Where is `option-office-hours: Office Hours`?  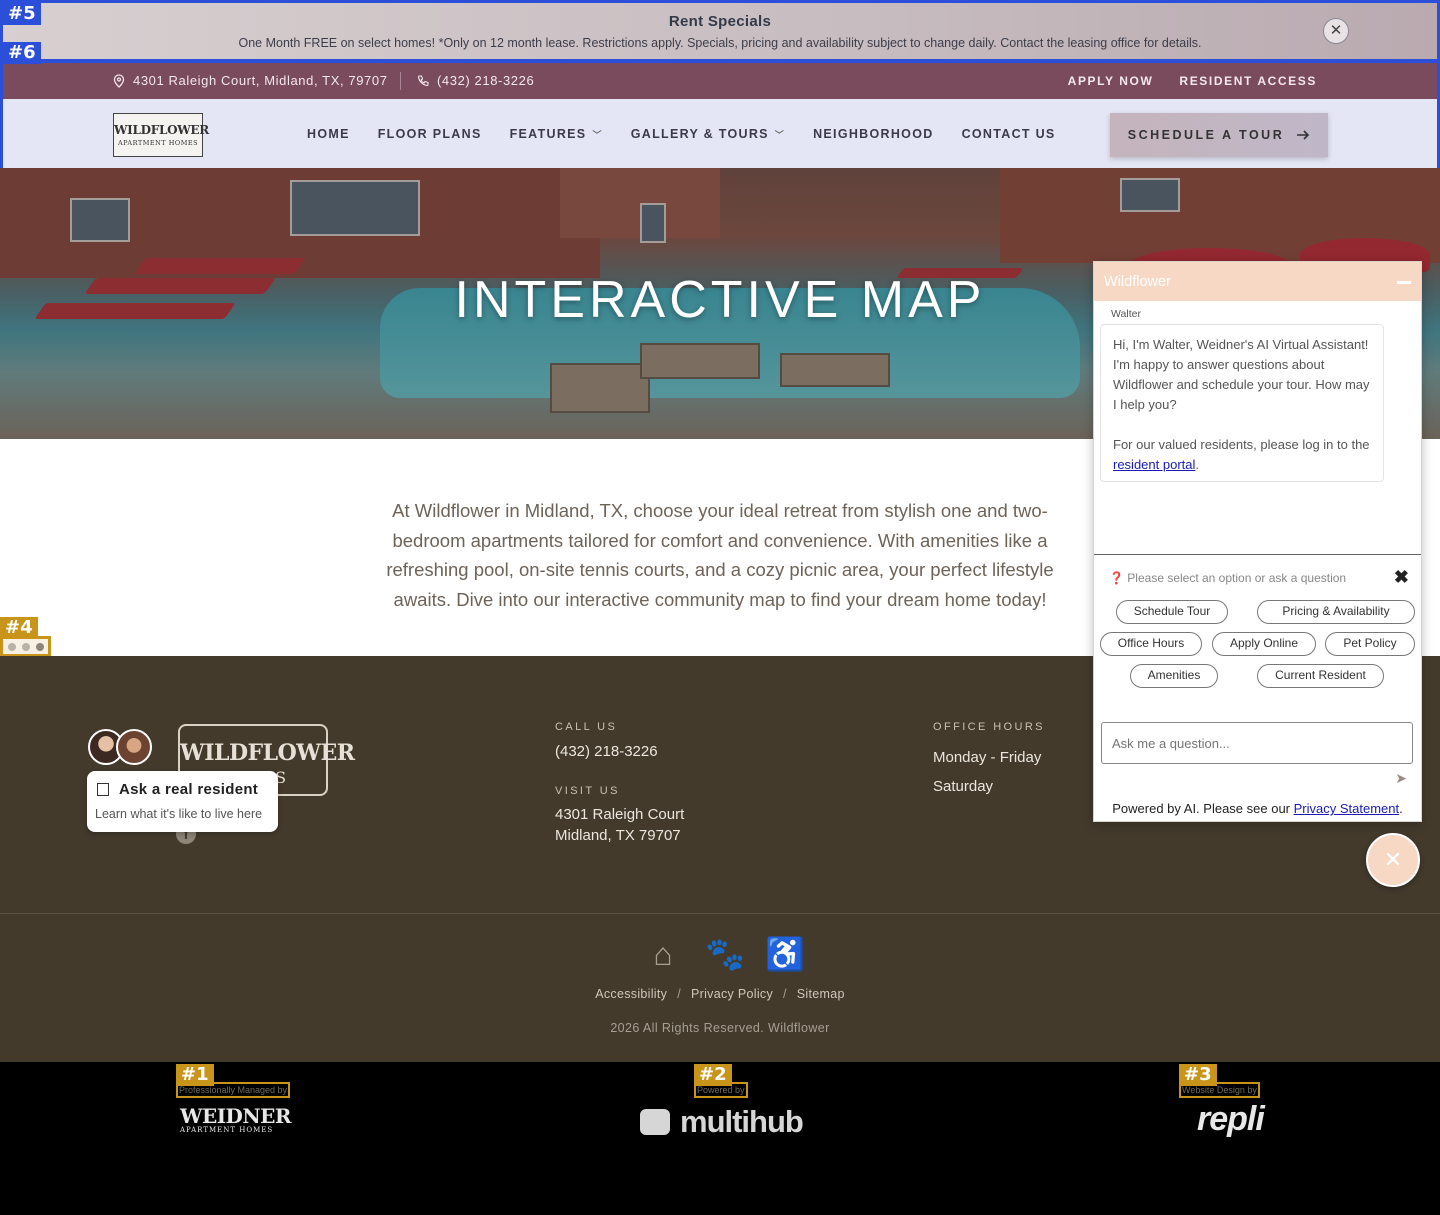
option-office-hours: Office Hours is located at coordinates (1151, 644).